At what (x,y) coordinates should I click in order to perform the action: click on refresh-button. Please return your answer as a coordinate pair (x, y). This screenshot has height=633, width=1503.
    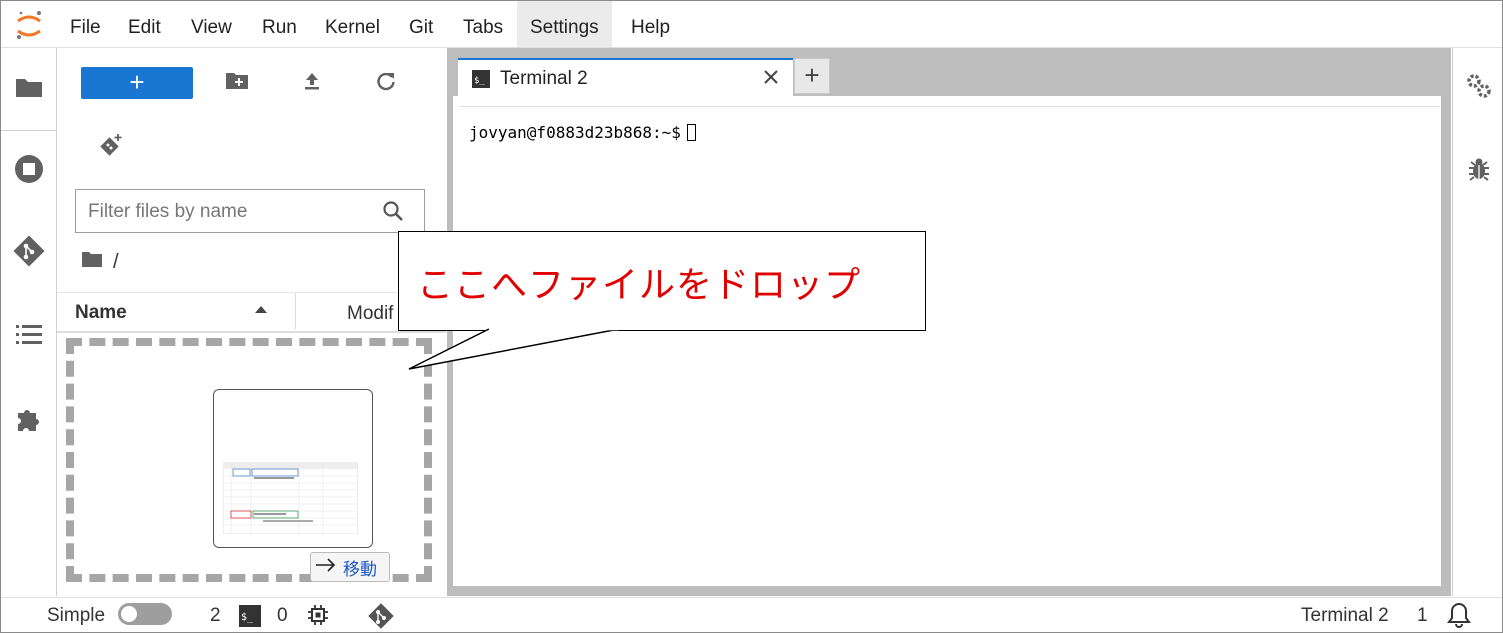
    Looking at the image, I should click on (386, 83).